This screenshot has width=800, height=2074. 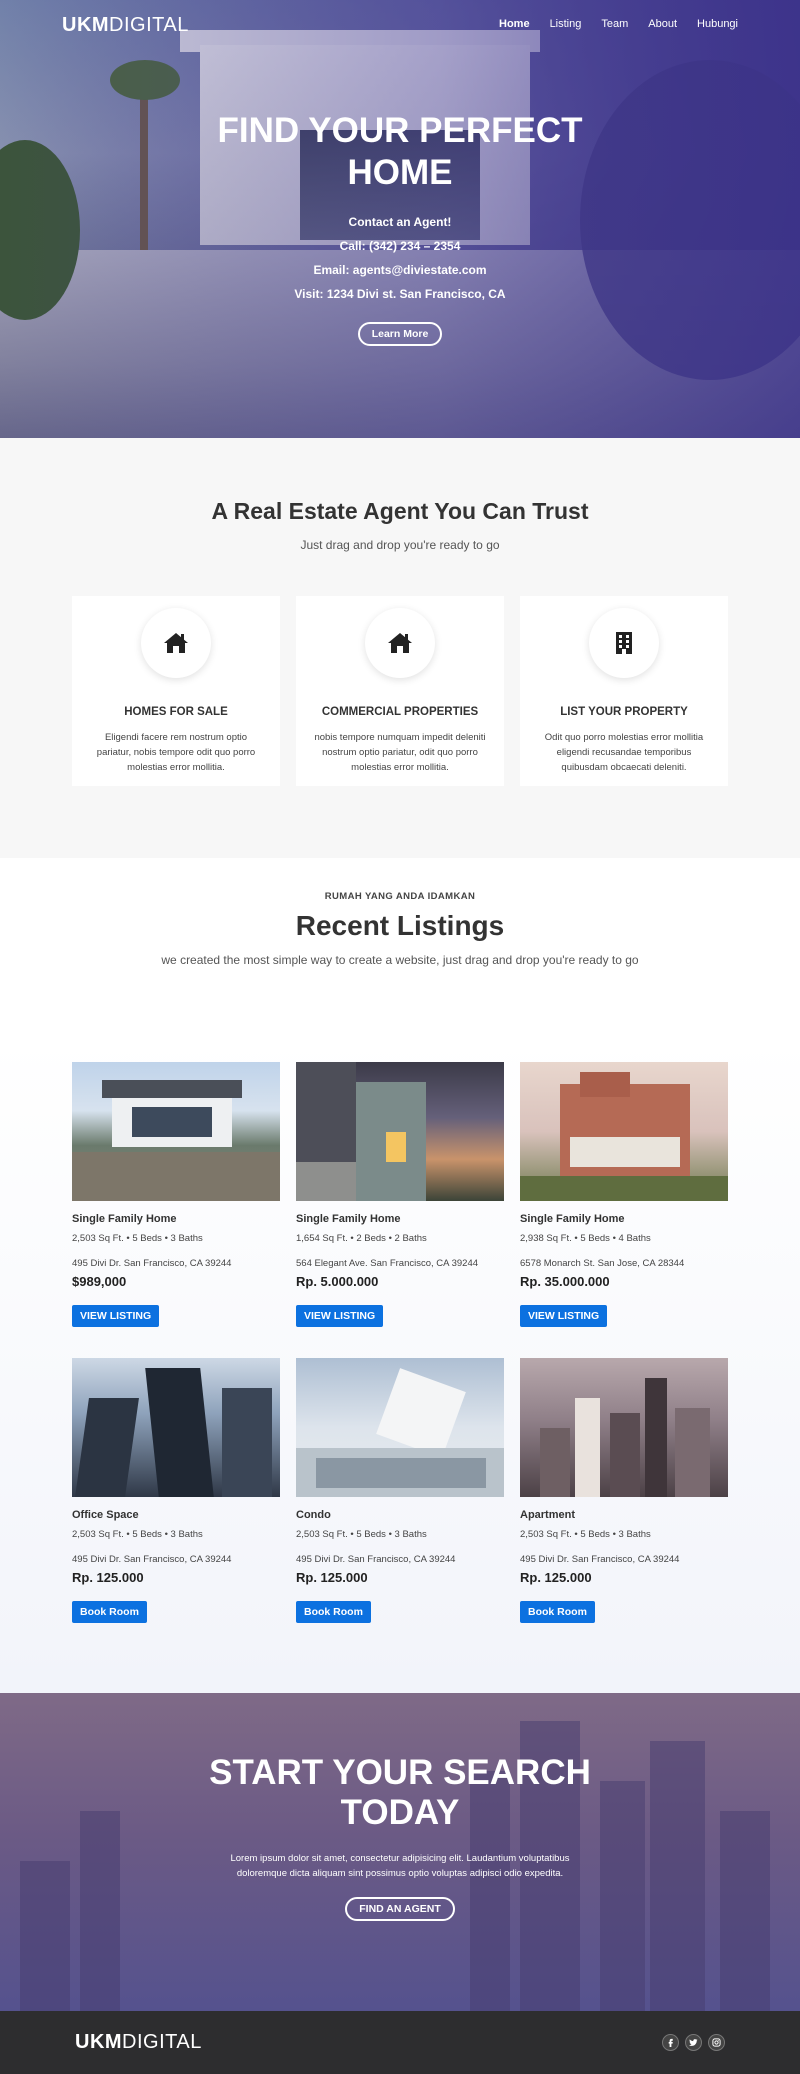 I want to click on hero-line-call: Call: (342) 234 – 2354, so click(x=400, y=246).